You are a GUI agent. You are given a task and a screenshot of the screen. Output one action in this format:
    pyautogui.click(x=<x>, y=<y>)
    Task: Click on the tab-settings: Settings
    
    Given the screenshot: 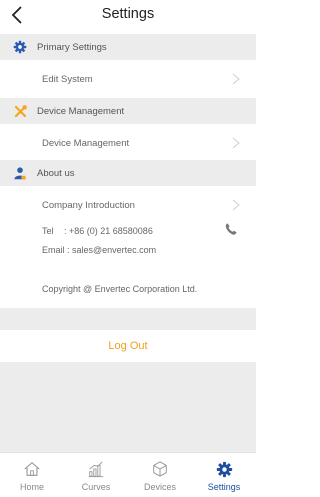 What is the action you would take?
    pyautogui.click(x=224, y=475)
    